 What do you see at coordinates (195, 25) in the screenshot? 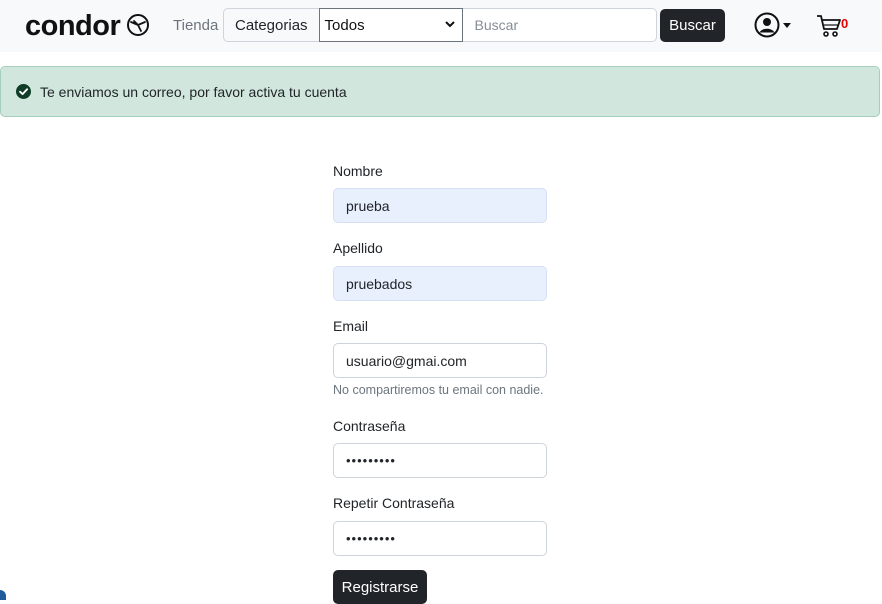
I see `store-link: Tienda` at bounding box center [195, 25].